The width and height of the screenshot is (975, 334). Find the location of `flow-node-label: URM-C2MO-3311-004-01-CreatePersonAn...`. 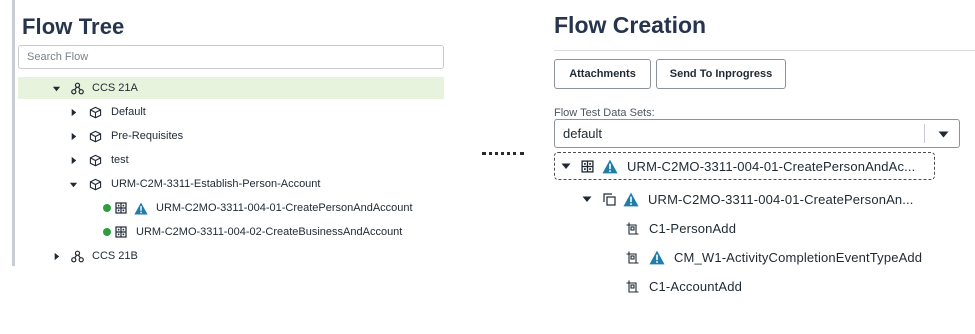

flow-node-label: URM-C2MO-3311-004-01-CreatePersonAn... is located at coordinates (781, 199).